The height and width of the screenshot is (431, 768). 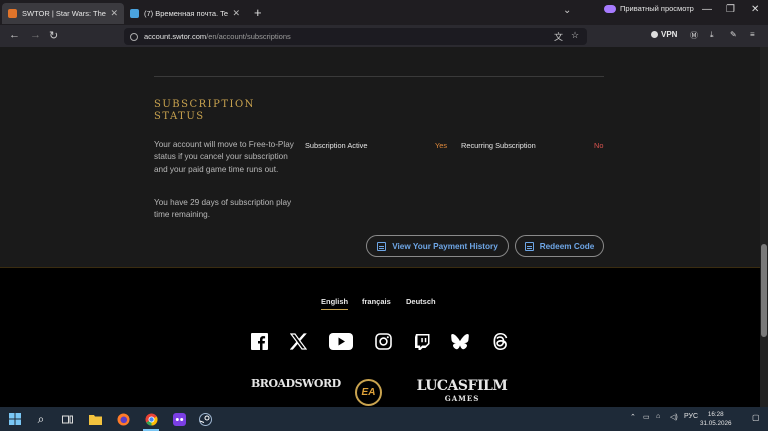 I want to click on site-info-icon, so click(x=134, y=36).